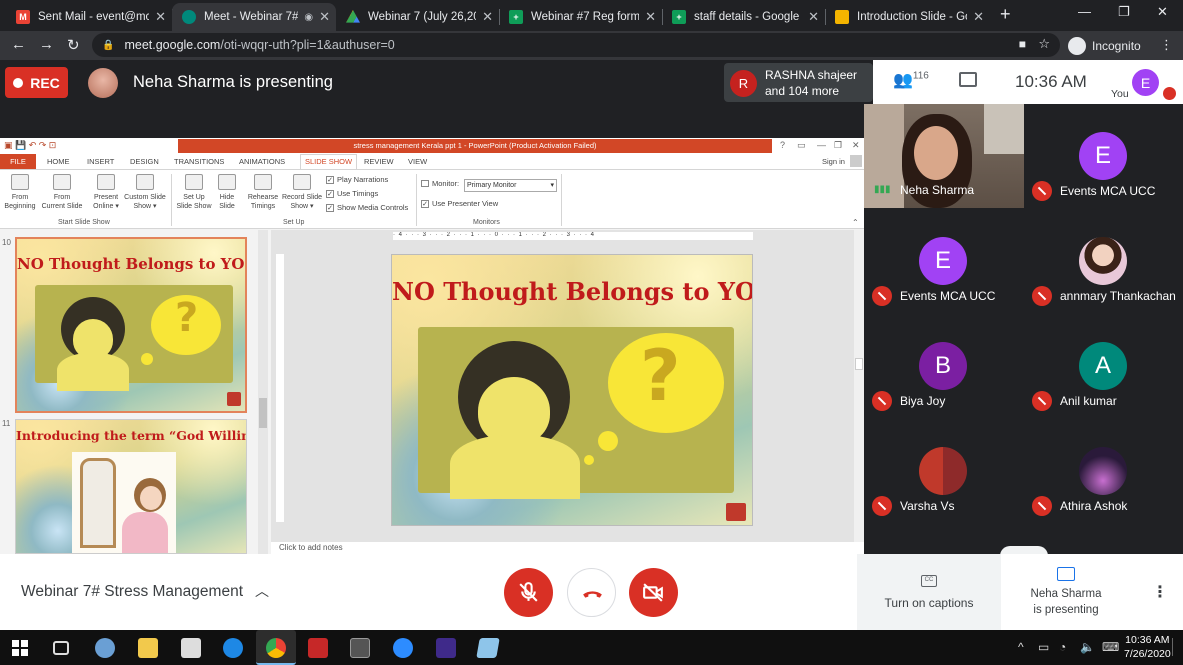 Image resolution: width=1183 pixels, height=665 pixels. I want to click on file-explorer-icon, so click(148, 648).